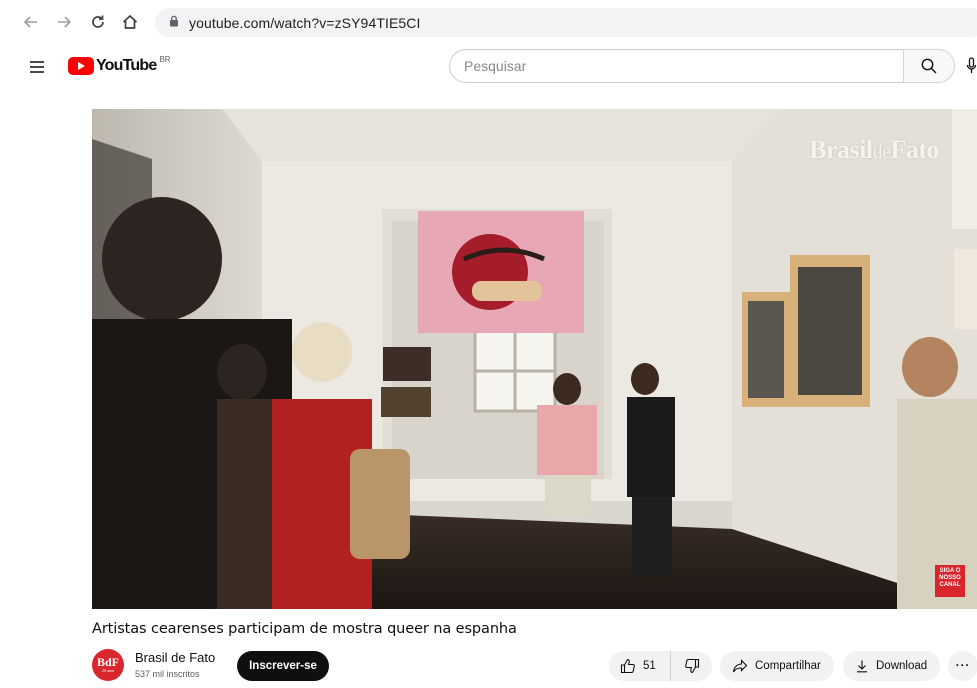  What do you see at coordinates (962, 666) in the screenshot?
I see `more-actions-button: ···` at bounding box center [962, 666].